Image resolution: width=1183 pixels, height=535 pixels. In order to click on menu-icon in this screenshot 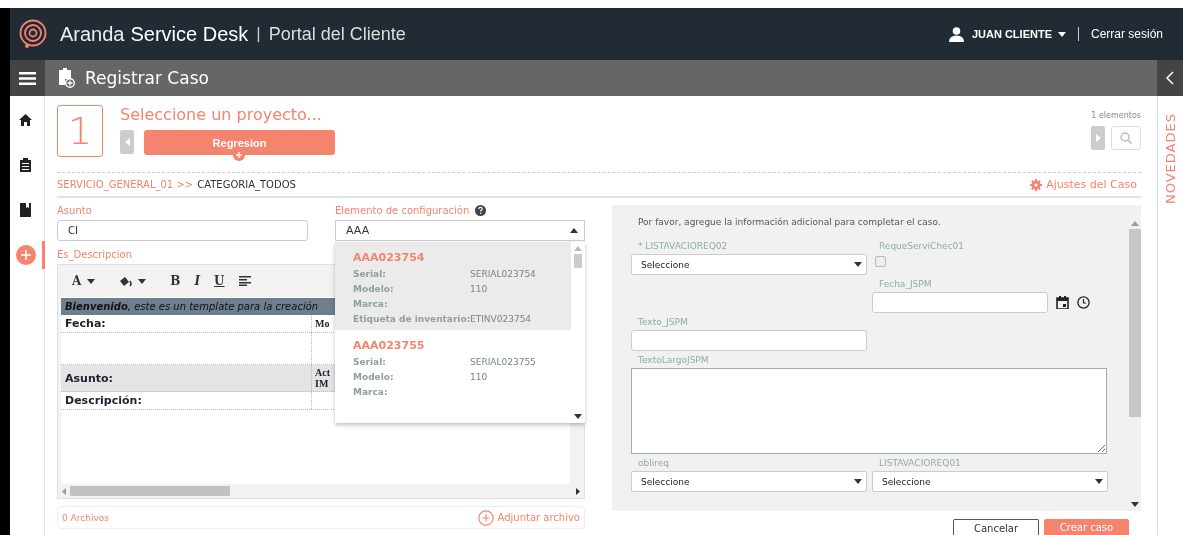, I will do `click(27, 78)`.